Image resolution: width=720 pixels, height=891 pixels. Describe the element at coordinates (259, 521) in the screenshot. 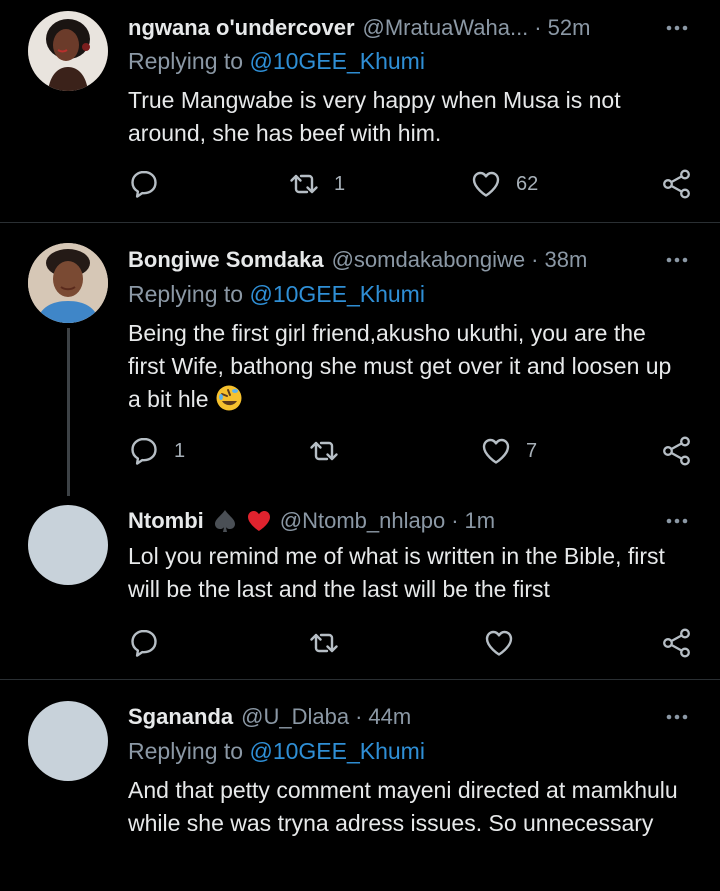

I see `red-heart-icon` at that location.